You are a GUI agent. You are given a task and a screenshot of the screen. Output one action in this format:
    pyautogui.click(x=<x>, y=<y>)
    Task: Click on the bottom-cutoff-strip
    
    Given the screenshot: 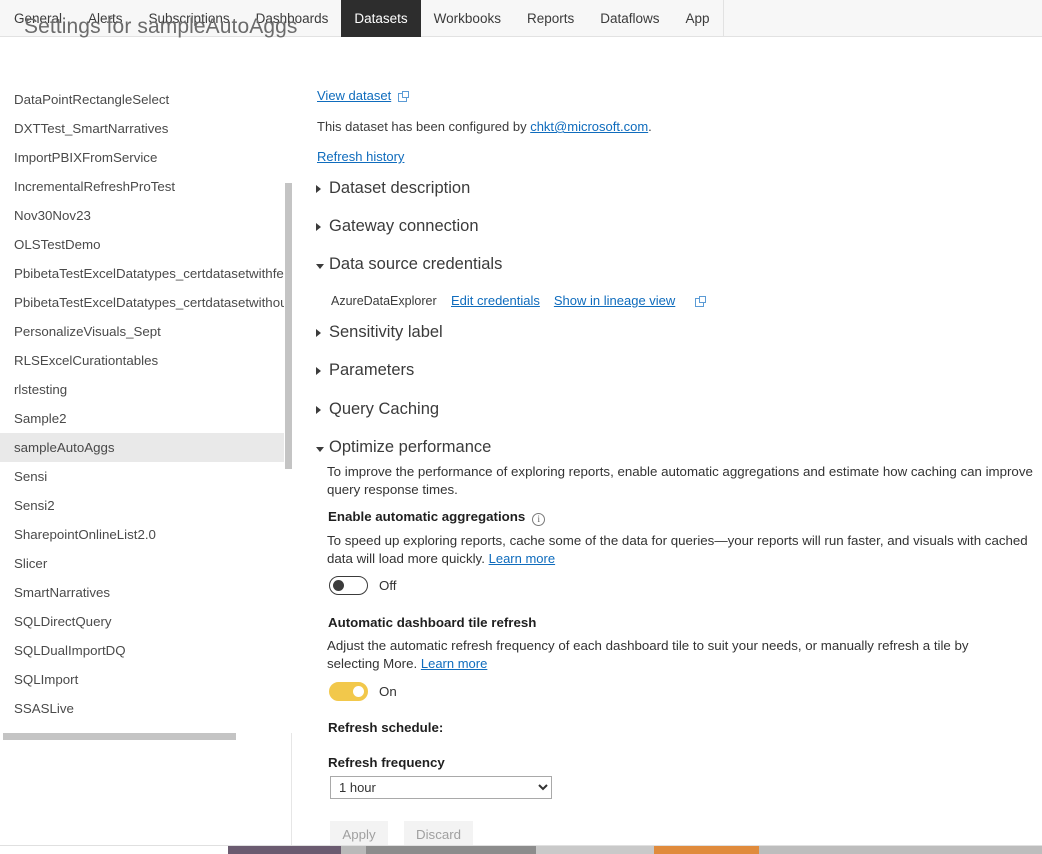 What is the action you would take?
    pyautogui.click(x=521, y=850)
    